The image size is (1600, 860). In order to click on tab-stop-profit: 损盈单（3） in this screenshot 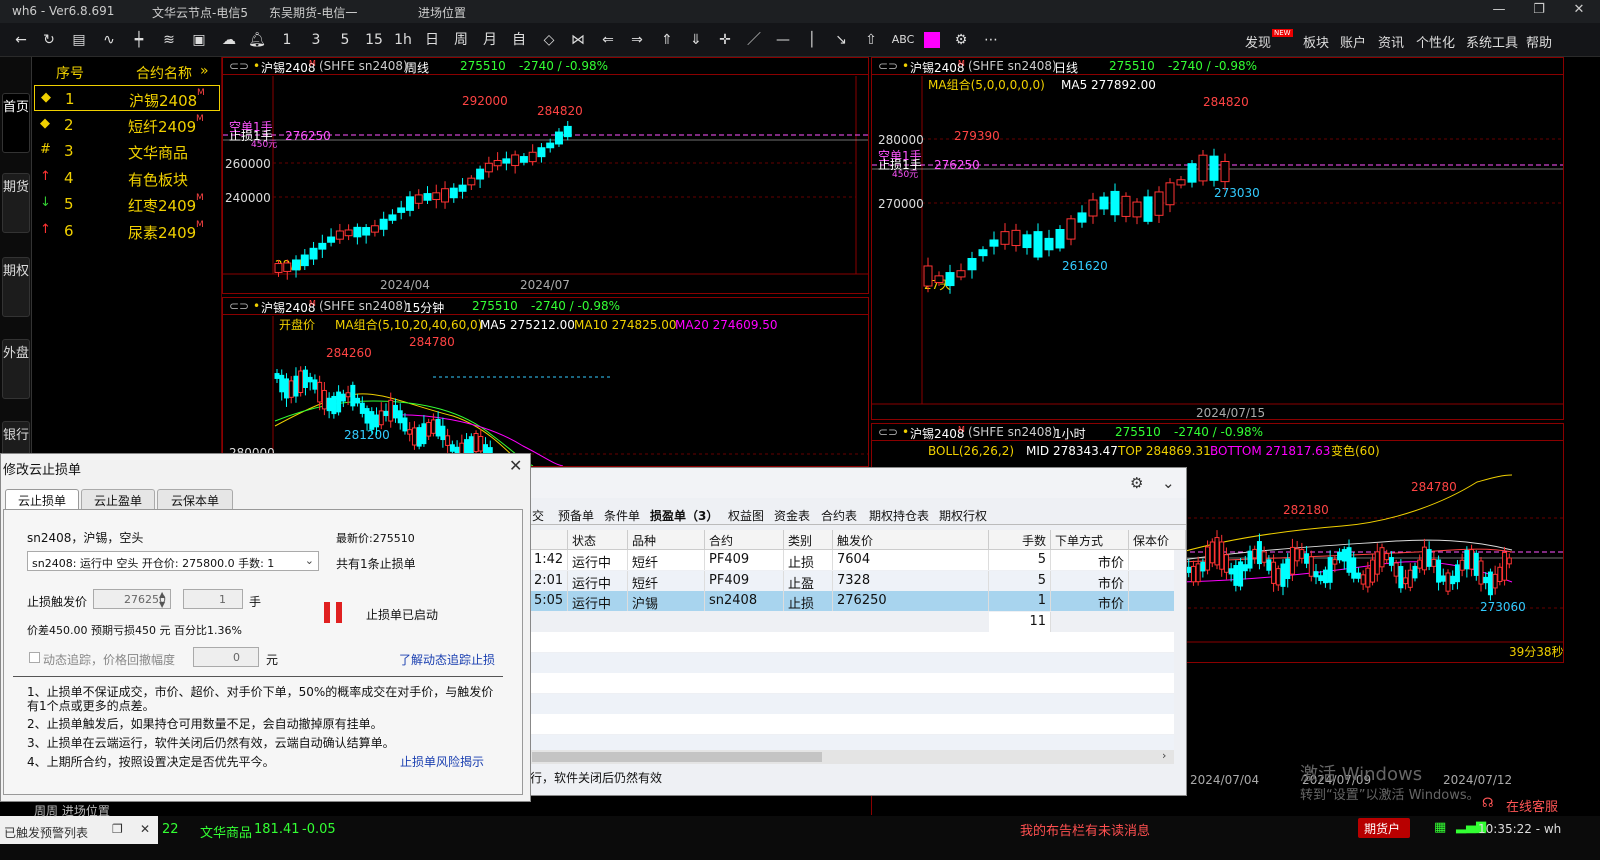, I will do `click(684, 515)`.